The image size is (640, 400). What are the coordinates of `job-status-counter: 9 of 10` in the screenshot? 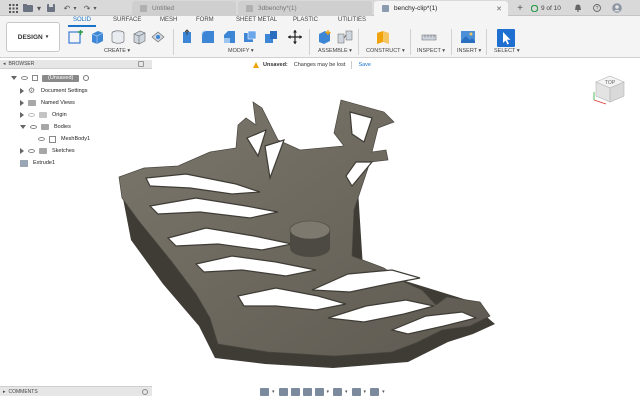 It's located at (551, 8).